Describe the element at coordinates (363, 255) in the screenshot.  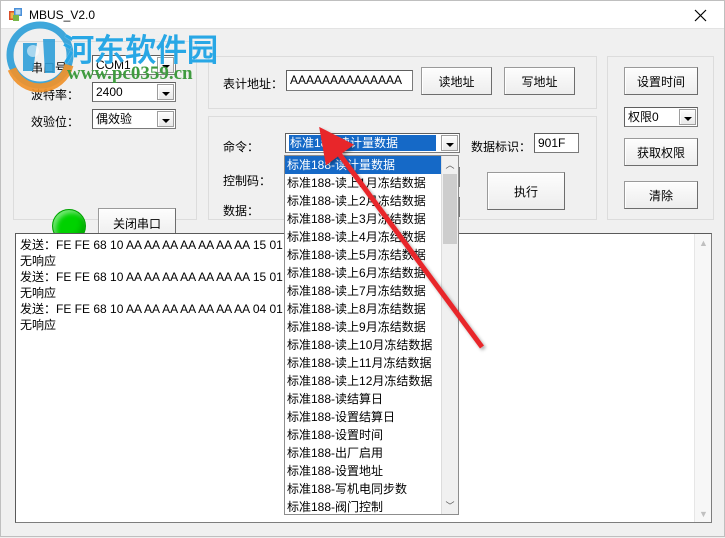
I see `dropdown-item: 标准188-读上5月冻结数据` at that location.